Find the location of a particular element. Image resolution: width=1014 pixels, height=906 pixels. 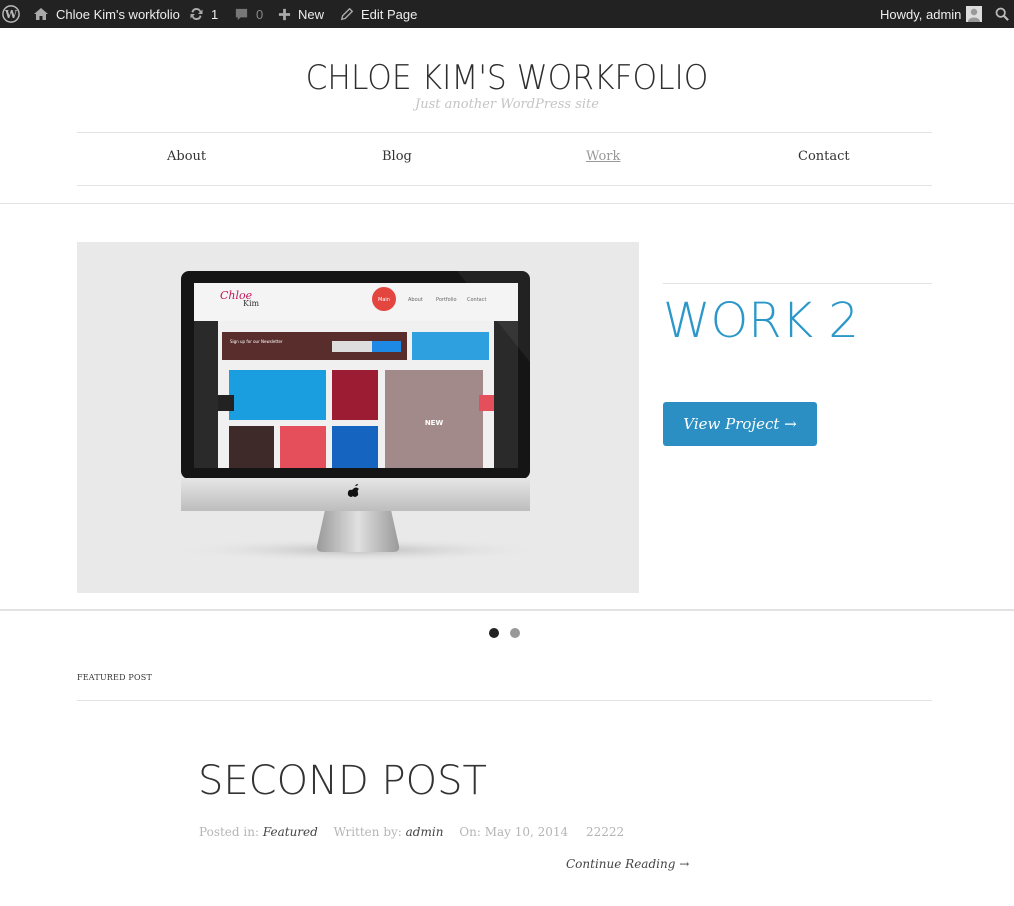

post-title: SECOND POST is located at coordinates (342, 781).